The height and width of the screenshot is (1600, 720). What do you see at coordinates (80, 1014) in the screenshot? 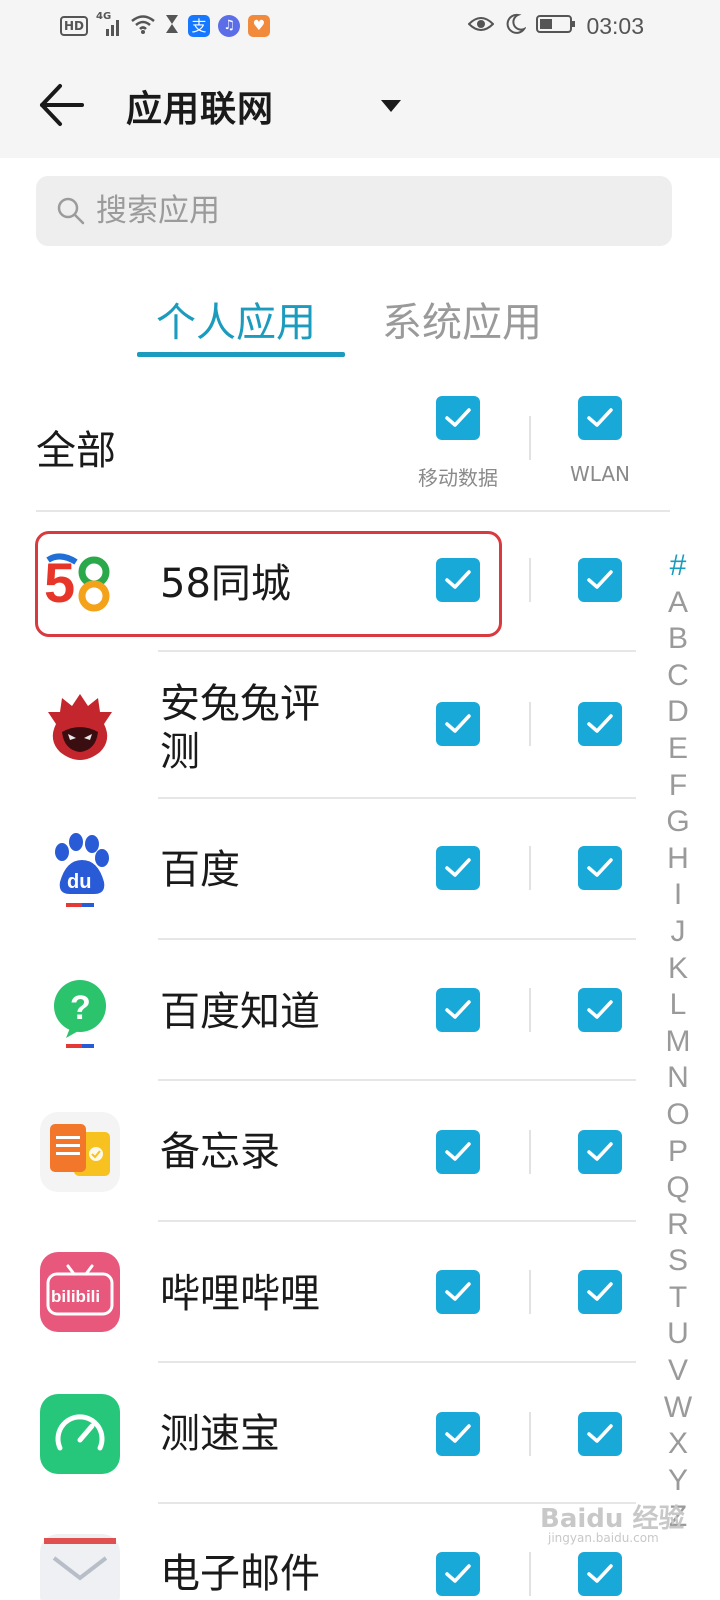
I see `app-icon-baidu-zhidao: ?` at bounding box center [80, 1014].